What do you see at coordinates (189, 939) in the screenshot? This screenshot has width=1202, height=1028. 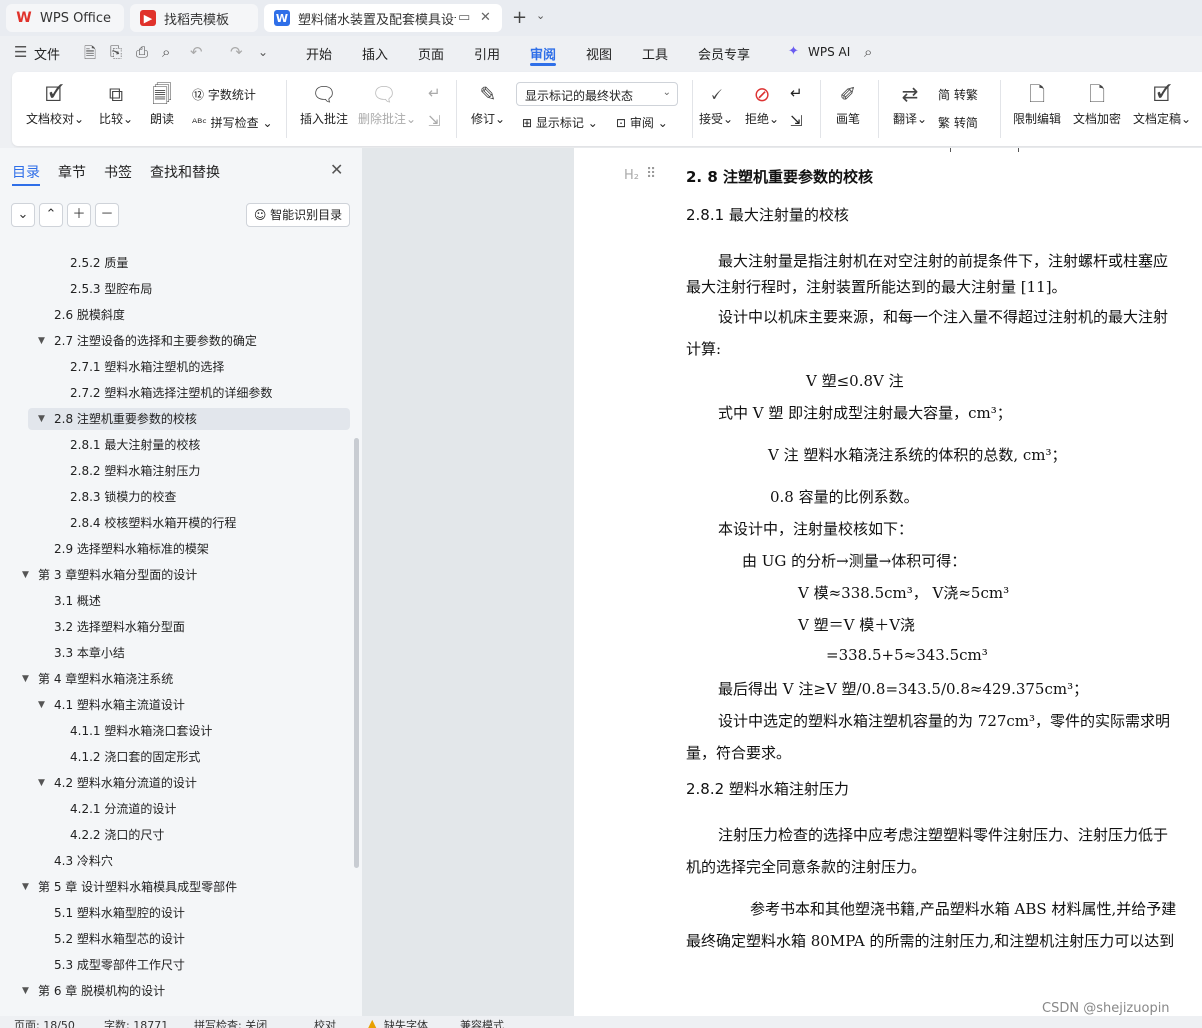 I see `toc-item: 5.2 塑料水箱型芯的设计` at bounding box center [189, 939].